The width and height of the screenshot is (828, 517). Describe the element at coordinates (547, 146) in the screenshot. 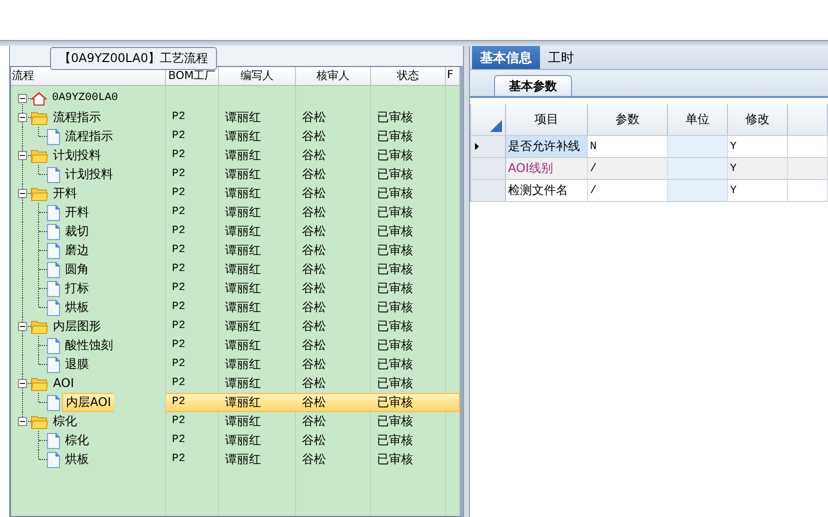

I see `param-name-cell: 是否允许补线` at that location.